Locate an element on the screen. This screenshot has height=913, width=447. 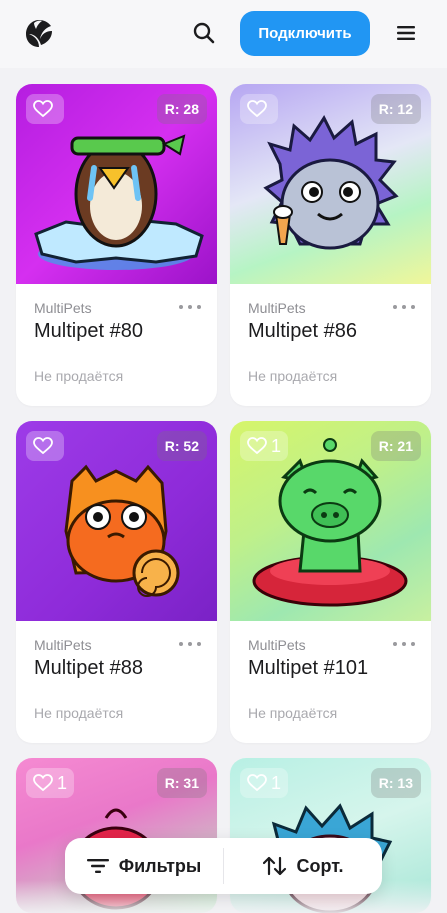
menu-button is located at coordinates (406, 33).